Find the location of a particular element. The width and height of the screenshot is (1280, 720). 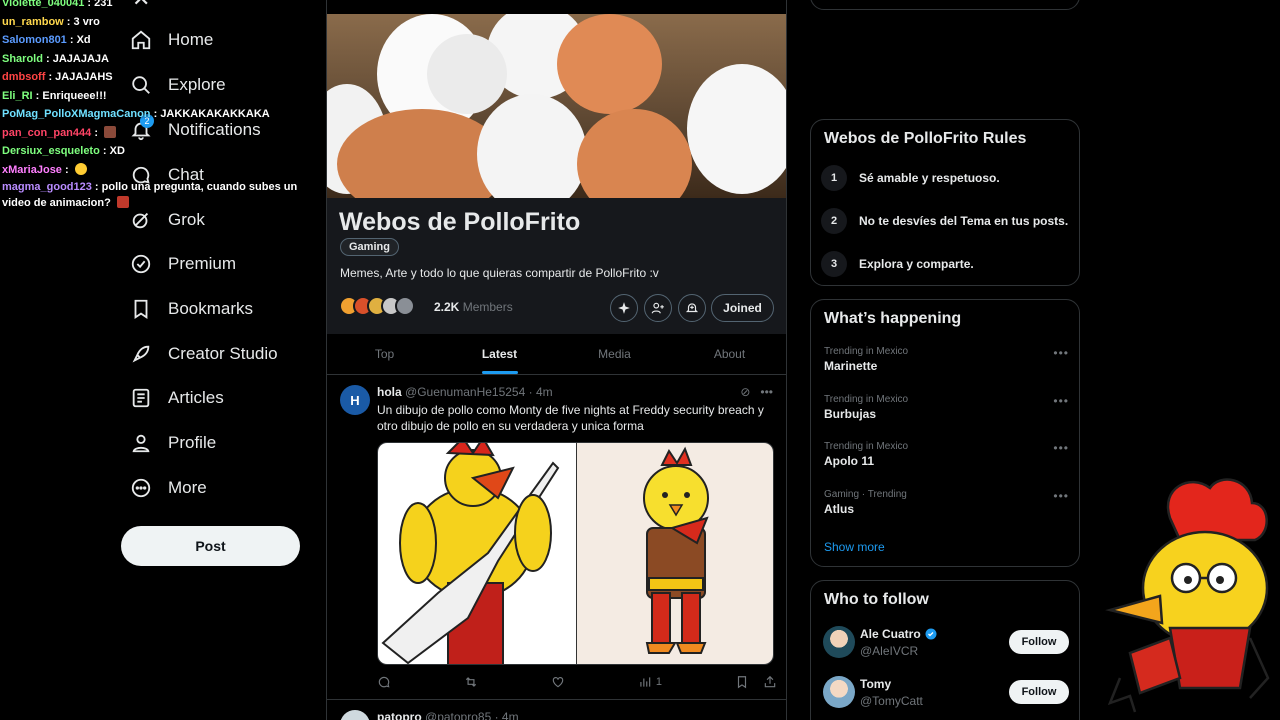

tweet: patopro @patopro85 · 4m is located at coordinates (556, 710).